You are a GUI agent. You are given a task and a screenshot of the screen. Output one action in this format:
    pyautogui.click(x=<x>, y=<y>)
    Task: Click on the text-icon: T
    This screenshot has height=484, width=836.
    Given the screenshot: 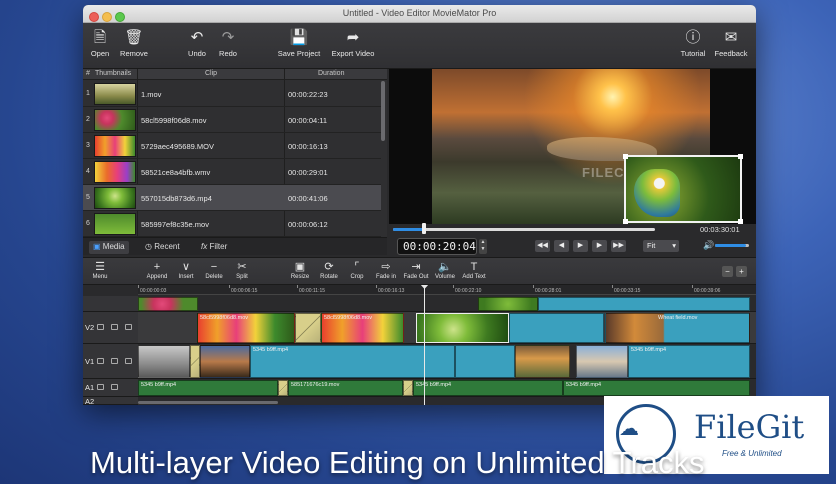 What is the action you would take?
    pyautogui.click(x=474, y=267)
    